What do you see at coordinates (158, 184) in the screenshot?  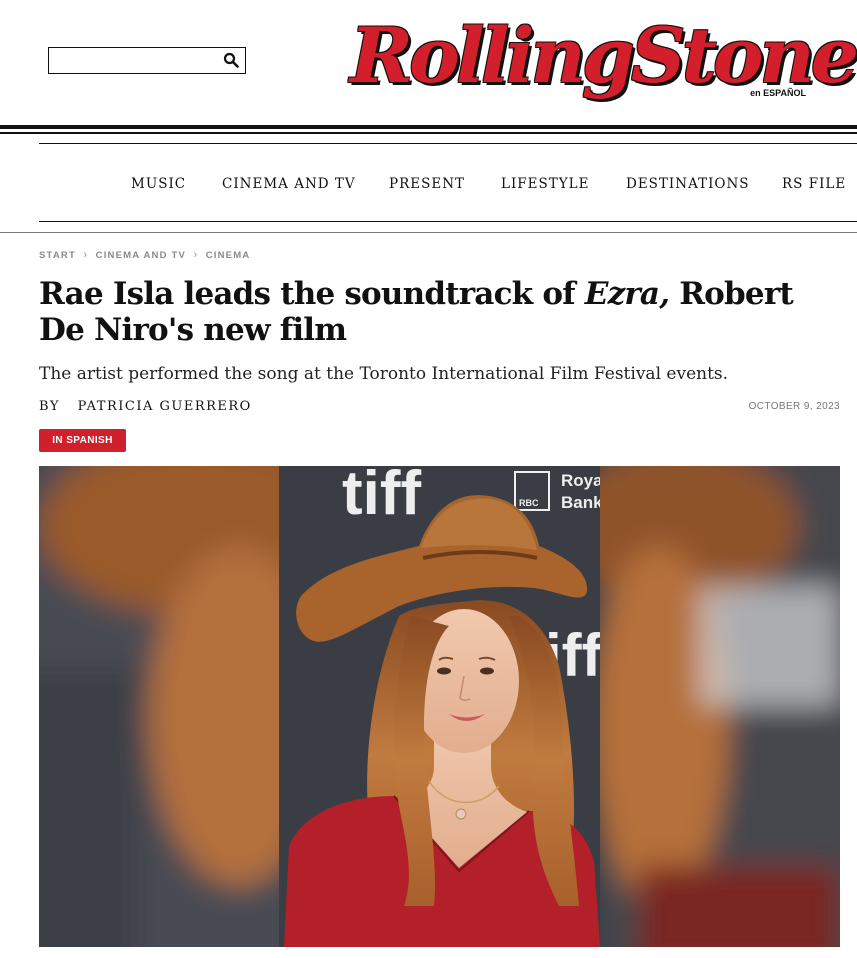 I see `nav-item-music: MUSIC` at bounding box center [158, 184].